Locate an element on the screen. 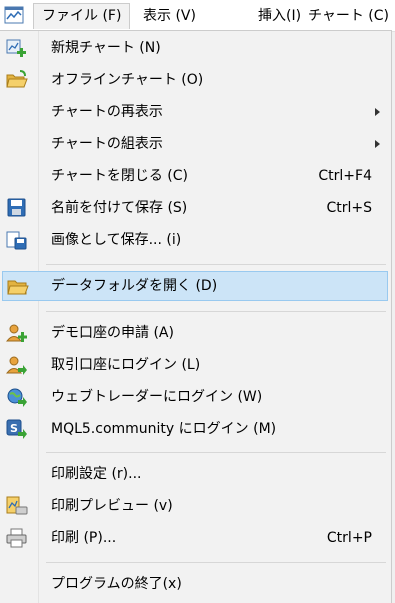 Image resolution: width=395 pixels, height=603 pixels. menu-item-label: チャートの組表示 is located at coordinates (107, 144).